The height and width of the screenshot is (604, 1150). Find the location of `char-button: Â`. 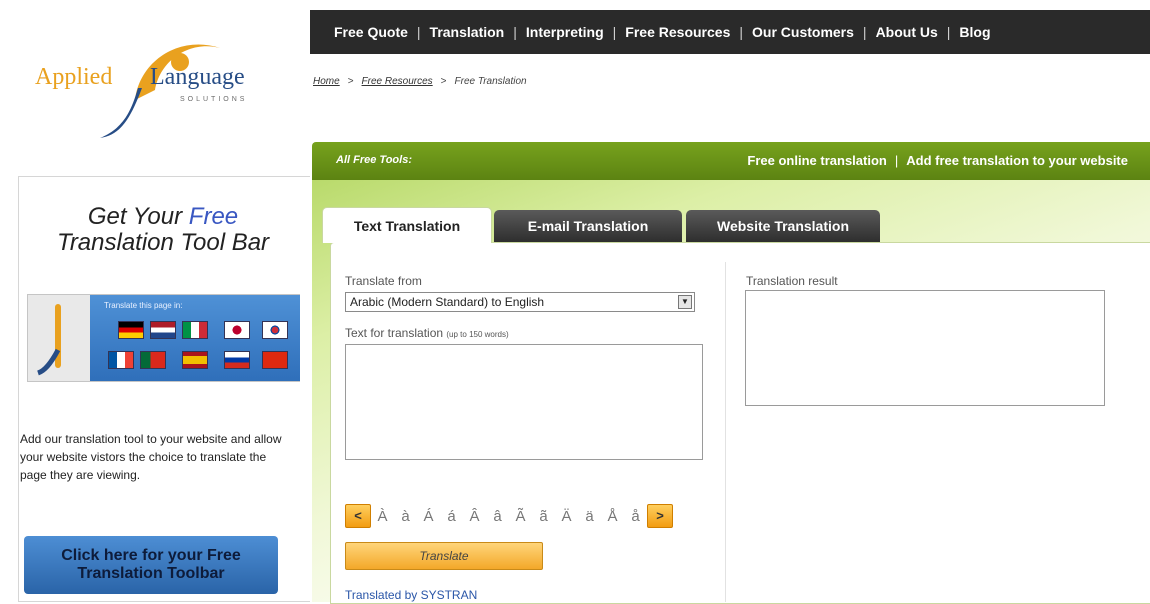

char-button: Â is located at coordinates (474, 516).